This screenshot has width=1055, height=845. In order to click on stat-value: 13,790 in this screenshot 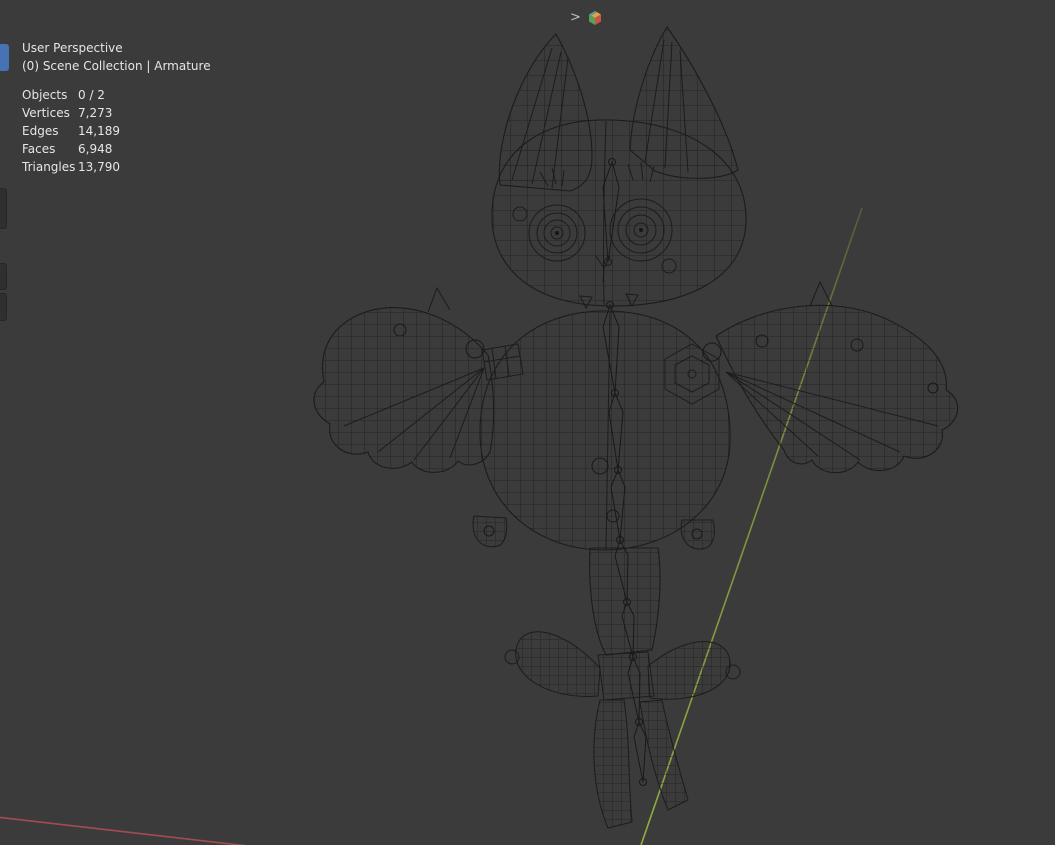, I will do `click(99, 167)`.